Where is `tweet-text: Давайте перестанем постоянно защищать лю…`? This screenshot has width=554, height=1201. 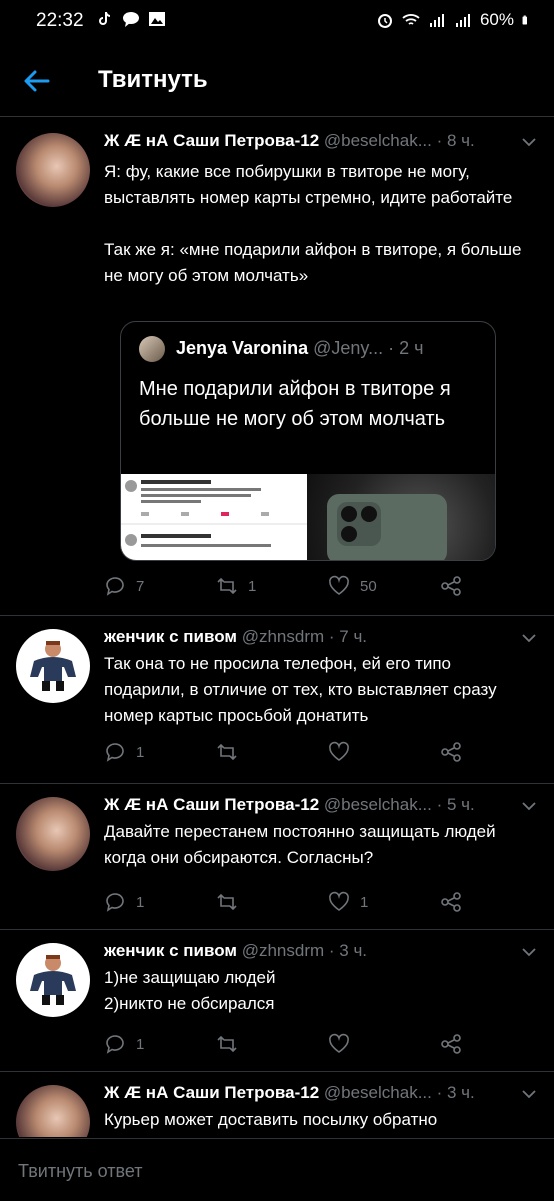 tweet-text: Давайте перестанем постоянно защищать лю… is located at coordinates (300, 844).